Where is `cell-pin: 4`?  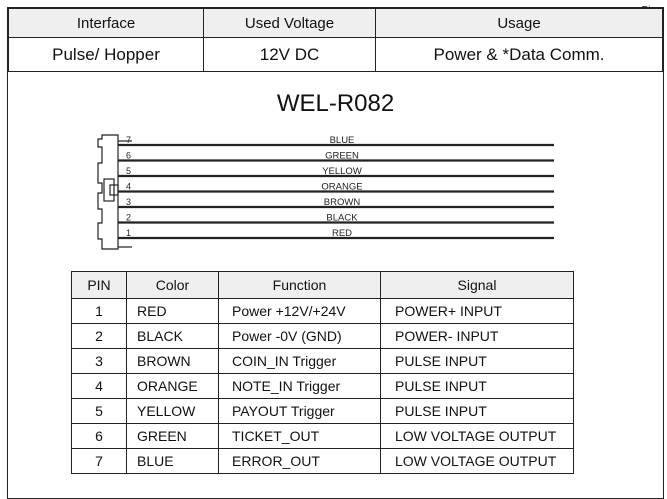
cell-pin: 4 is located at coordinates (99, 386).